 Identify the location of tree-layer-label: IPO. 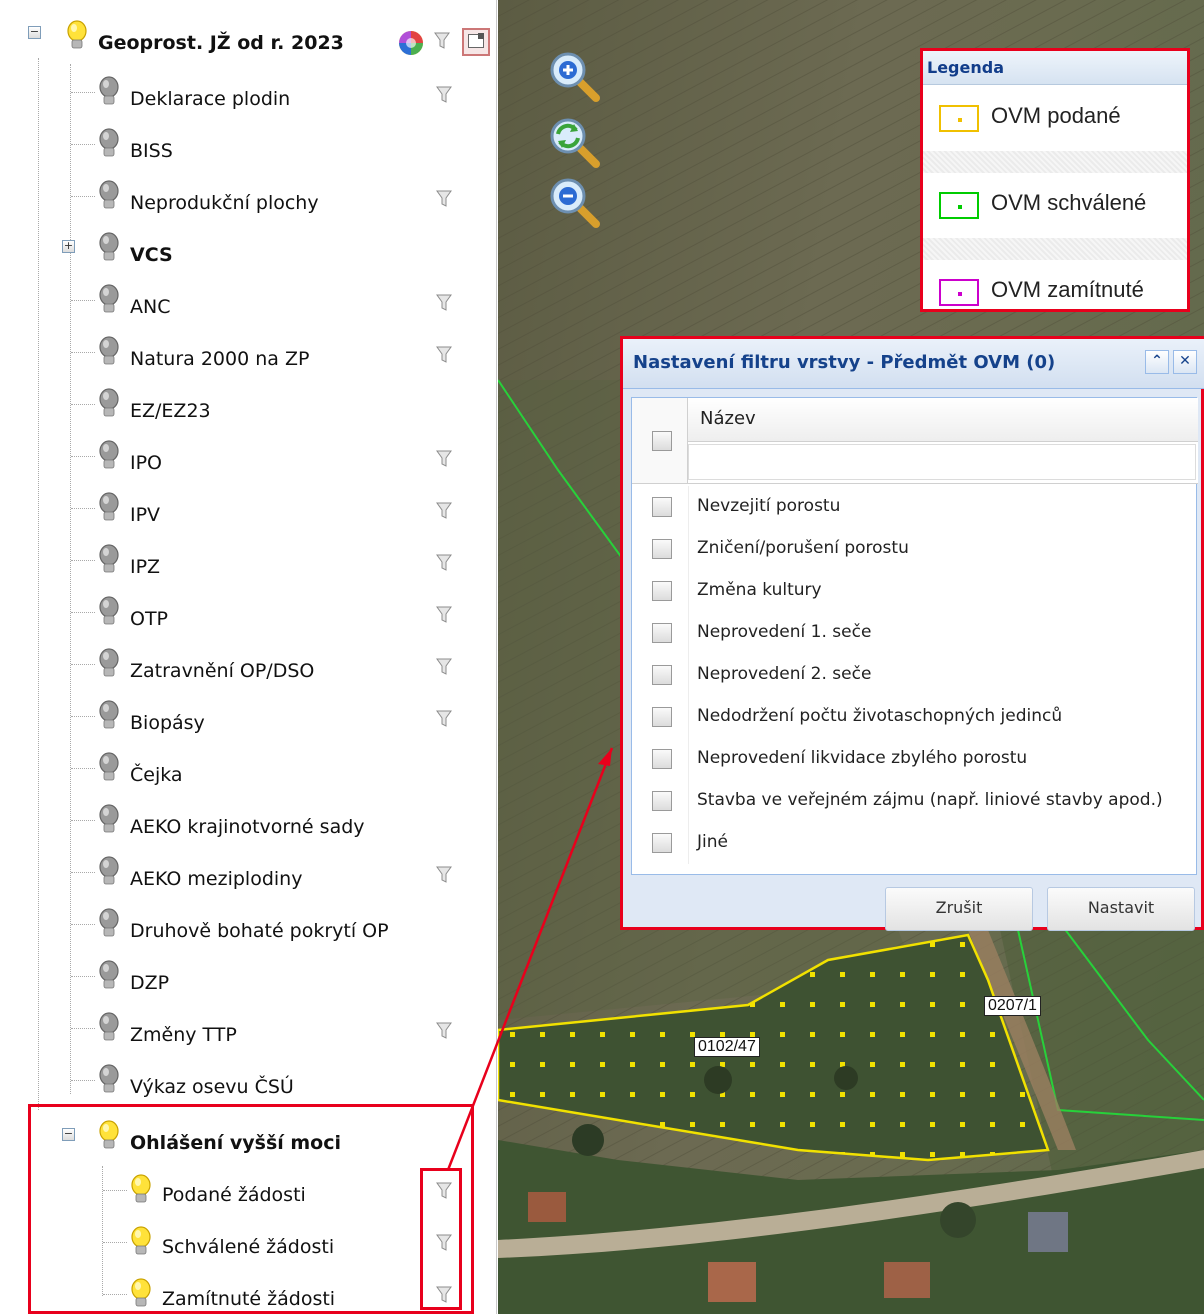
(146, 463).